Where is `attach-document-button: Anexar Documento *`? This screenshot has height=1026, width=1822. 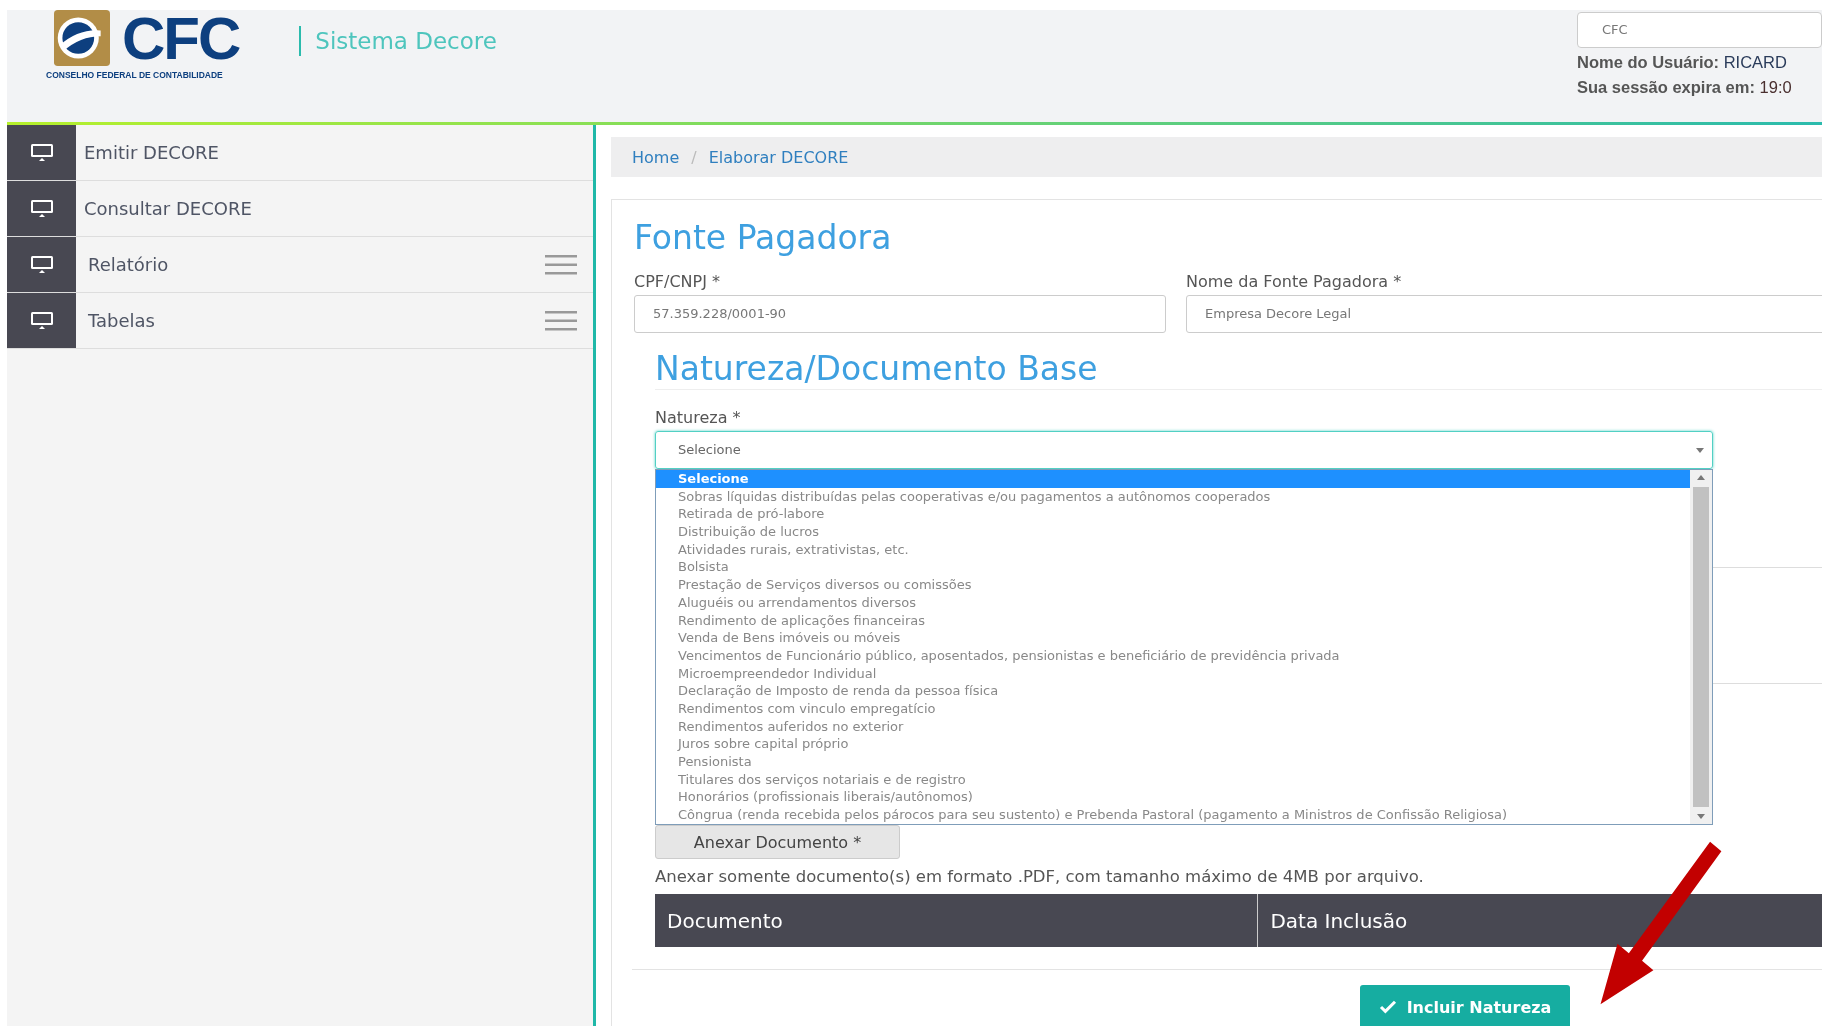
attach-document-button: Anexar Documento * is located at coordinates (777, 842).